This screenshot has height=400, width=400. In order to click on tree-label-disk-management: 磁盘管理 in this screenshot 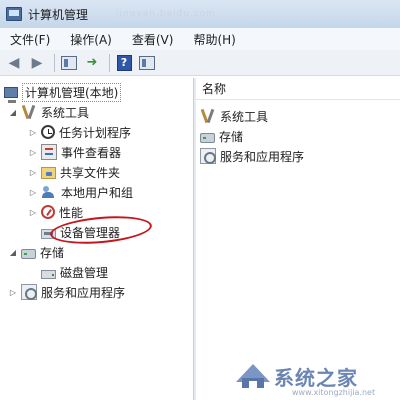, I will do `click(84, 272)`.